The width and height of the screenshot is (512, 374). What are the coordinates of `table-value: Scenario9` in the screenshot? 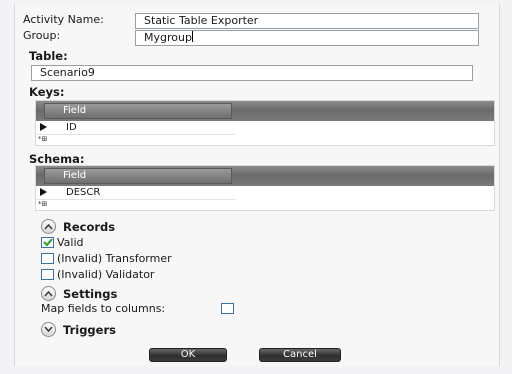 It's located at (67, 72).